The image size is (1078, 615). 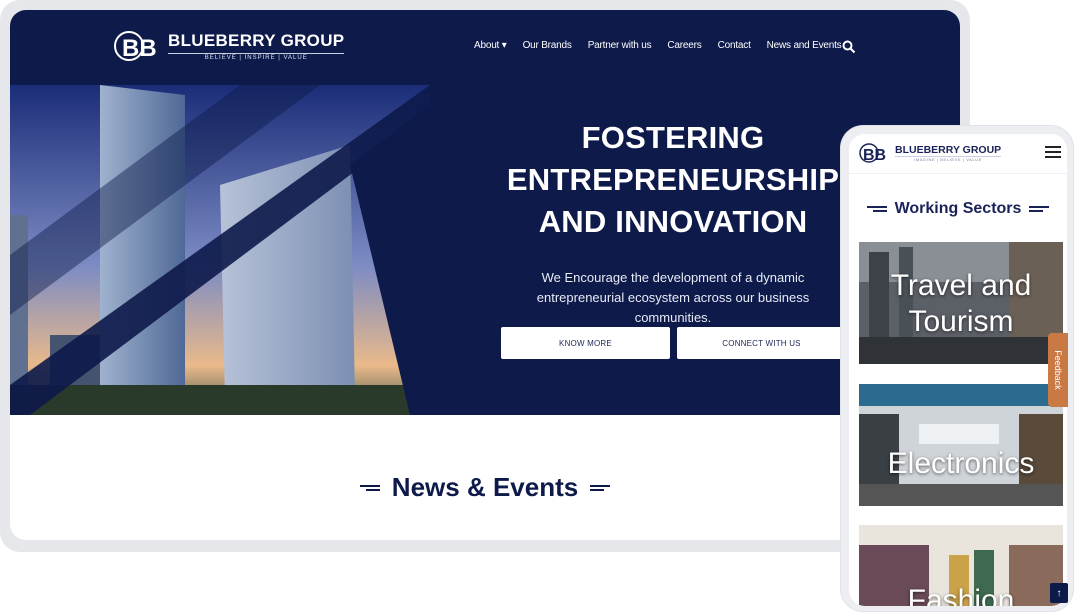 I want to click on mobile-logo-tagline: IMAGINE | BELIEVE | VALUE, so click(x=948, y=159).